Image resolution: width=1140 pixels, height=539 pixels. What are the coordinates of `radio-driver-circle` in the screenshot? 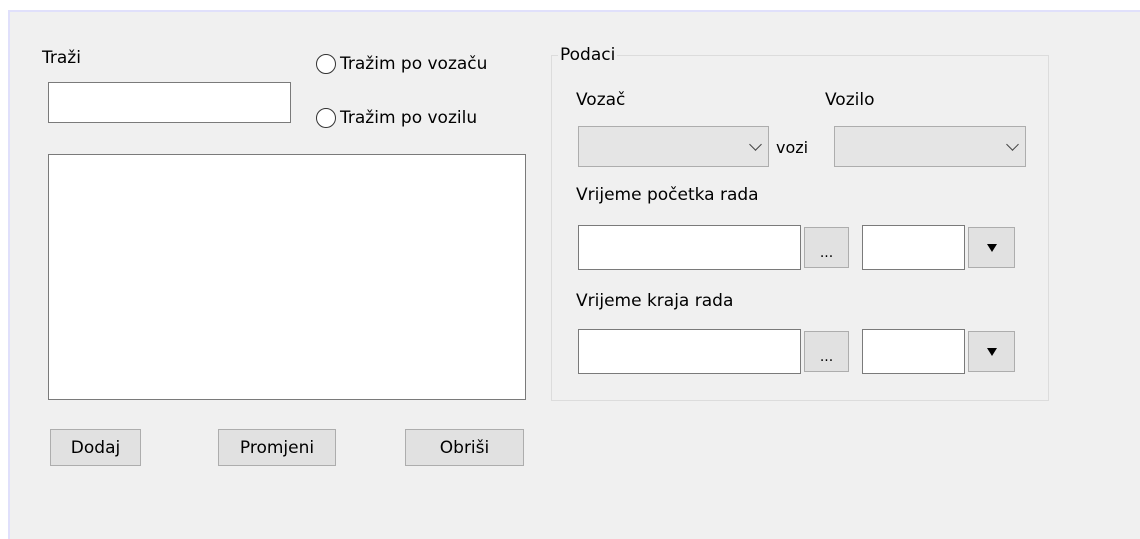 It's located at (326, 64).